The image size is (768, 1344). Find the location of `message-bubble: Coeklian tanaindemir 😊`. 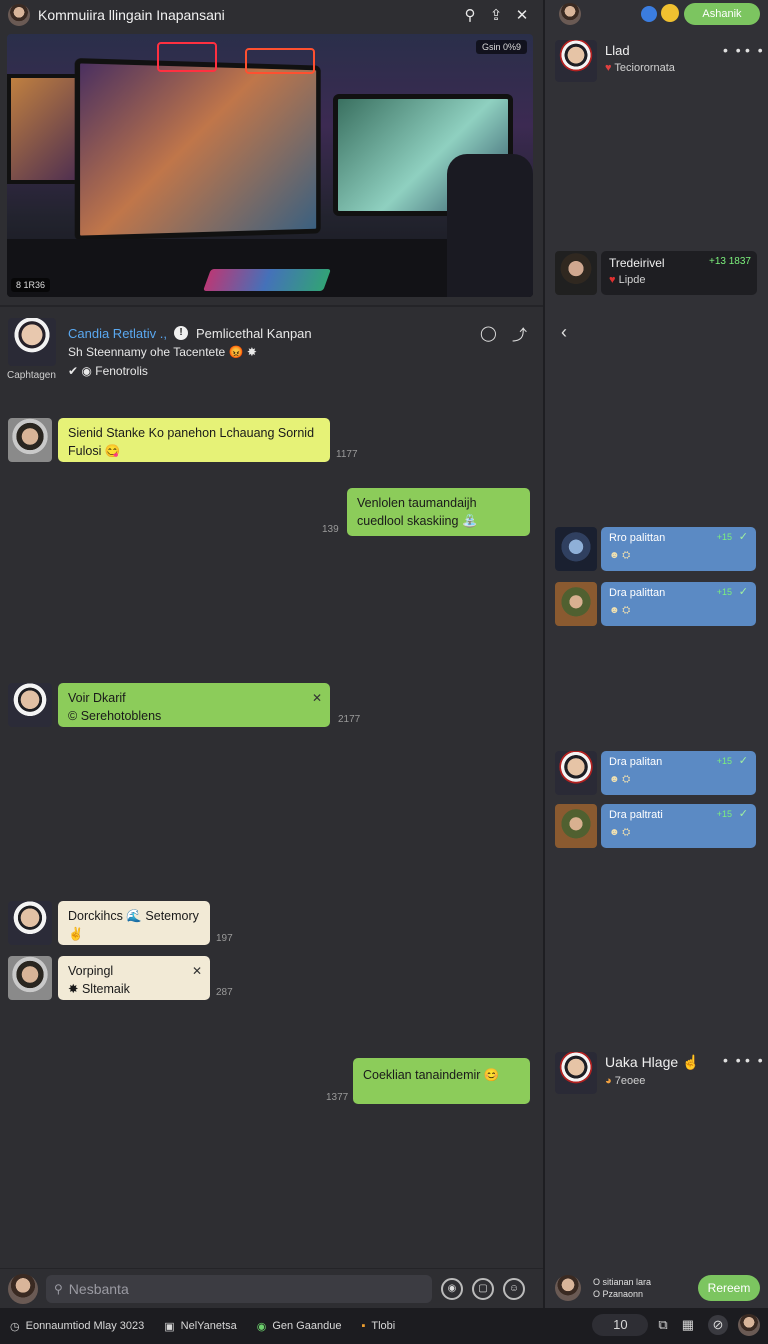

message-bubble: Coeklian tanaindemir 😊 is located at coordinates (441, 1081).